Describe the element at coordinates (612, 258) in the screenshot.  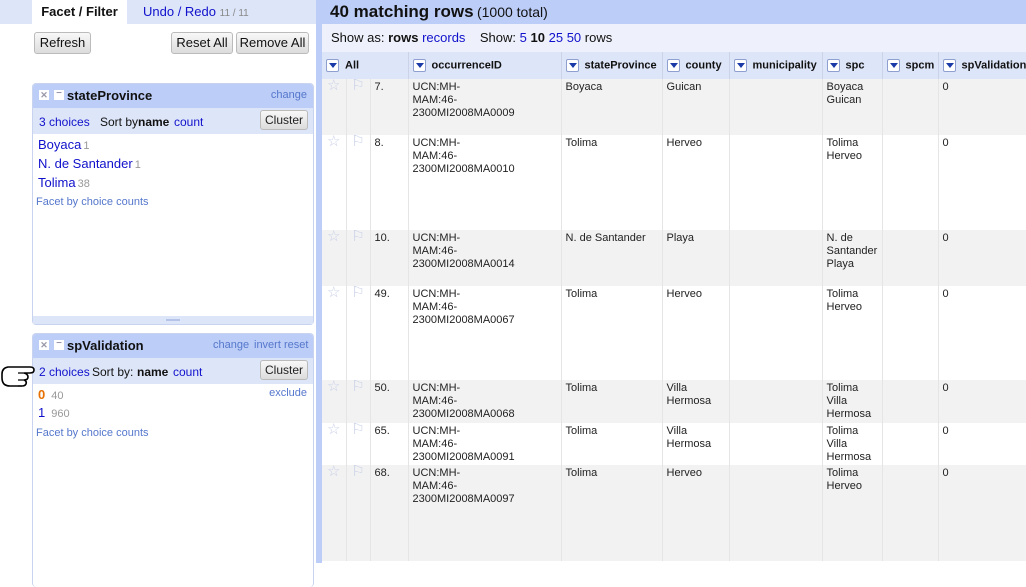
I see `cell-stateprovince: N. de Santander` at that location.